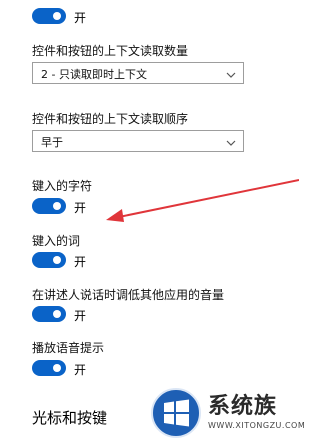 Image resolution: width=320 pixels, height=441 pixels. What do you see at coordinates (68, 348) in the screenshot?
I see `audio-cues-label: 播放语音提示` at bounding box center [68, 348].